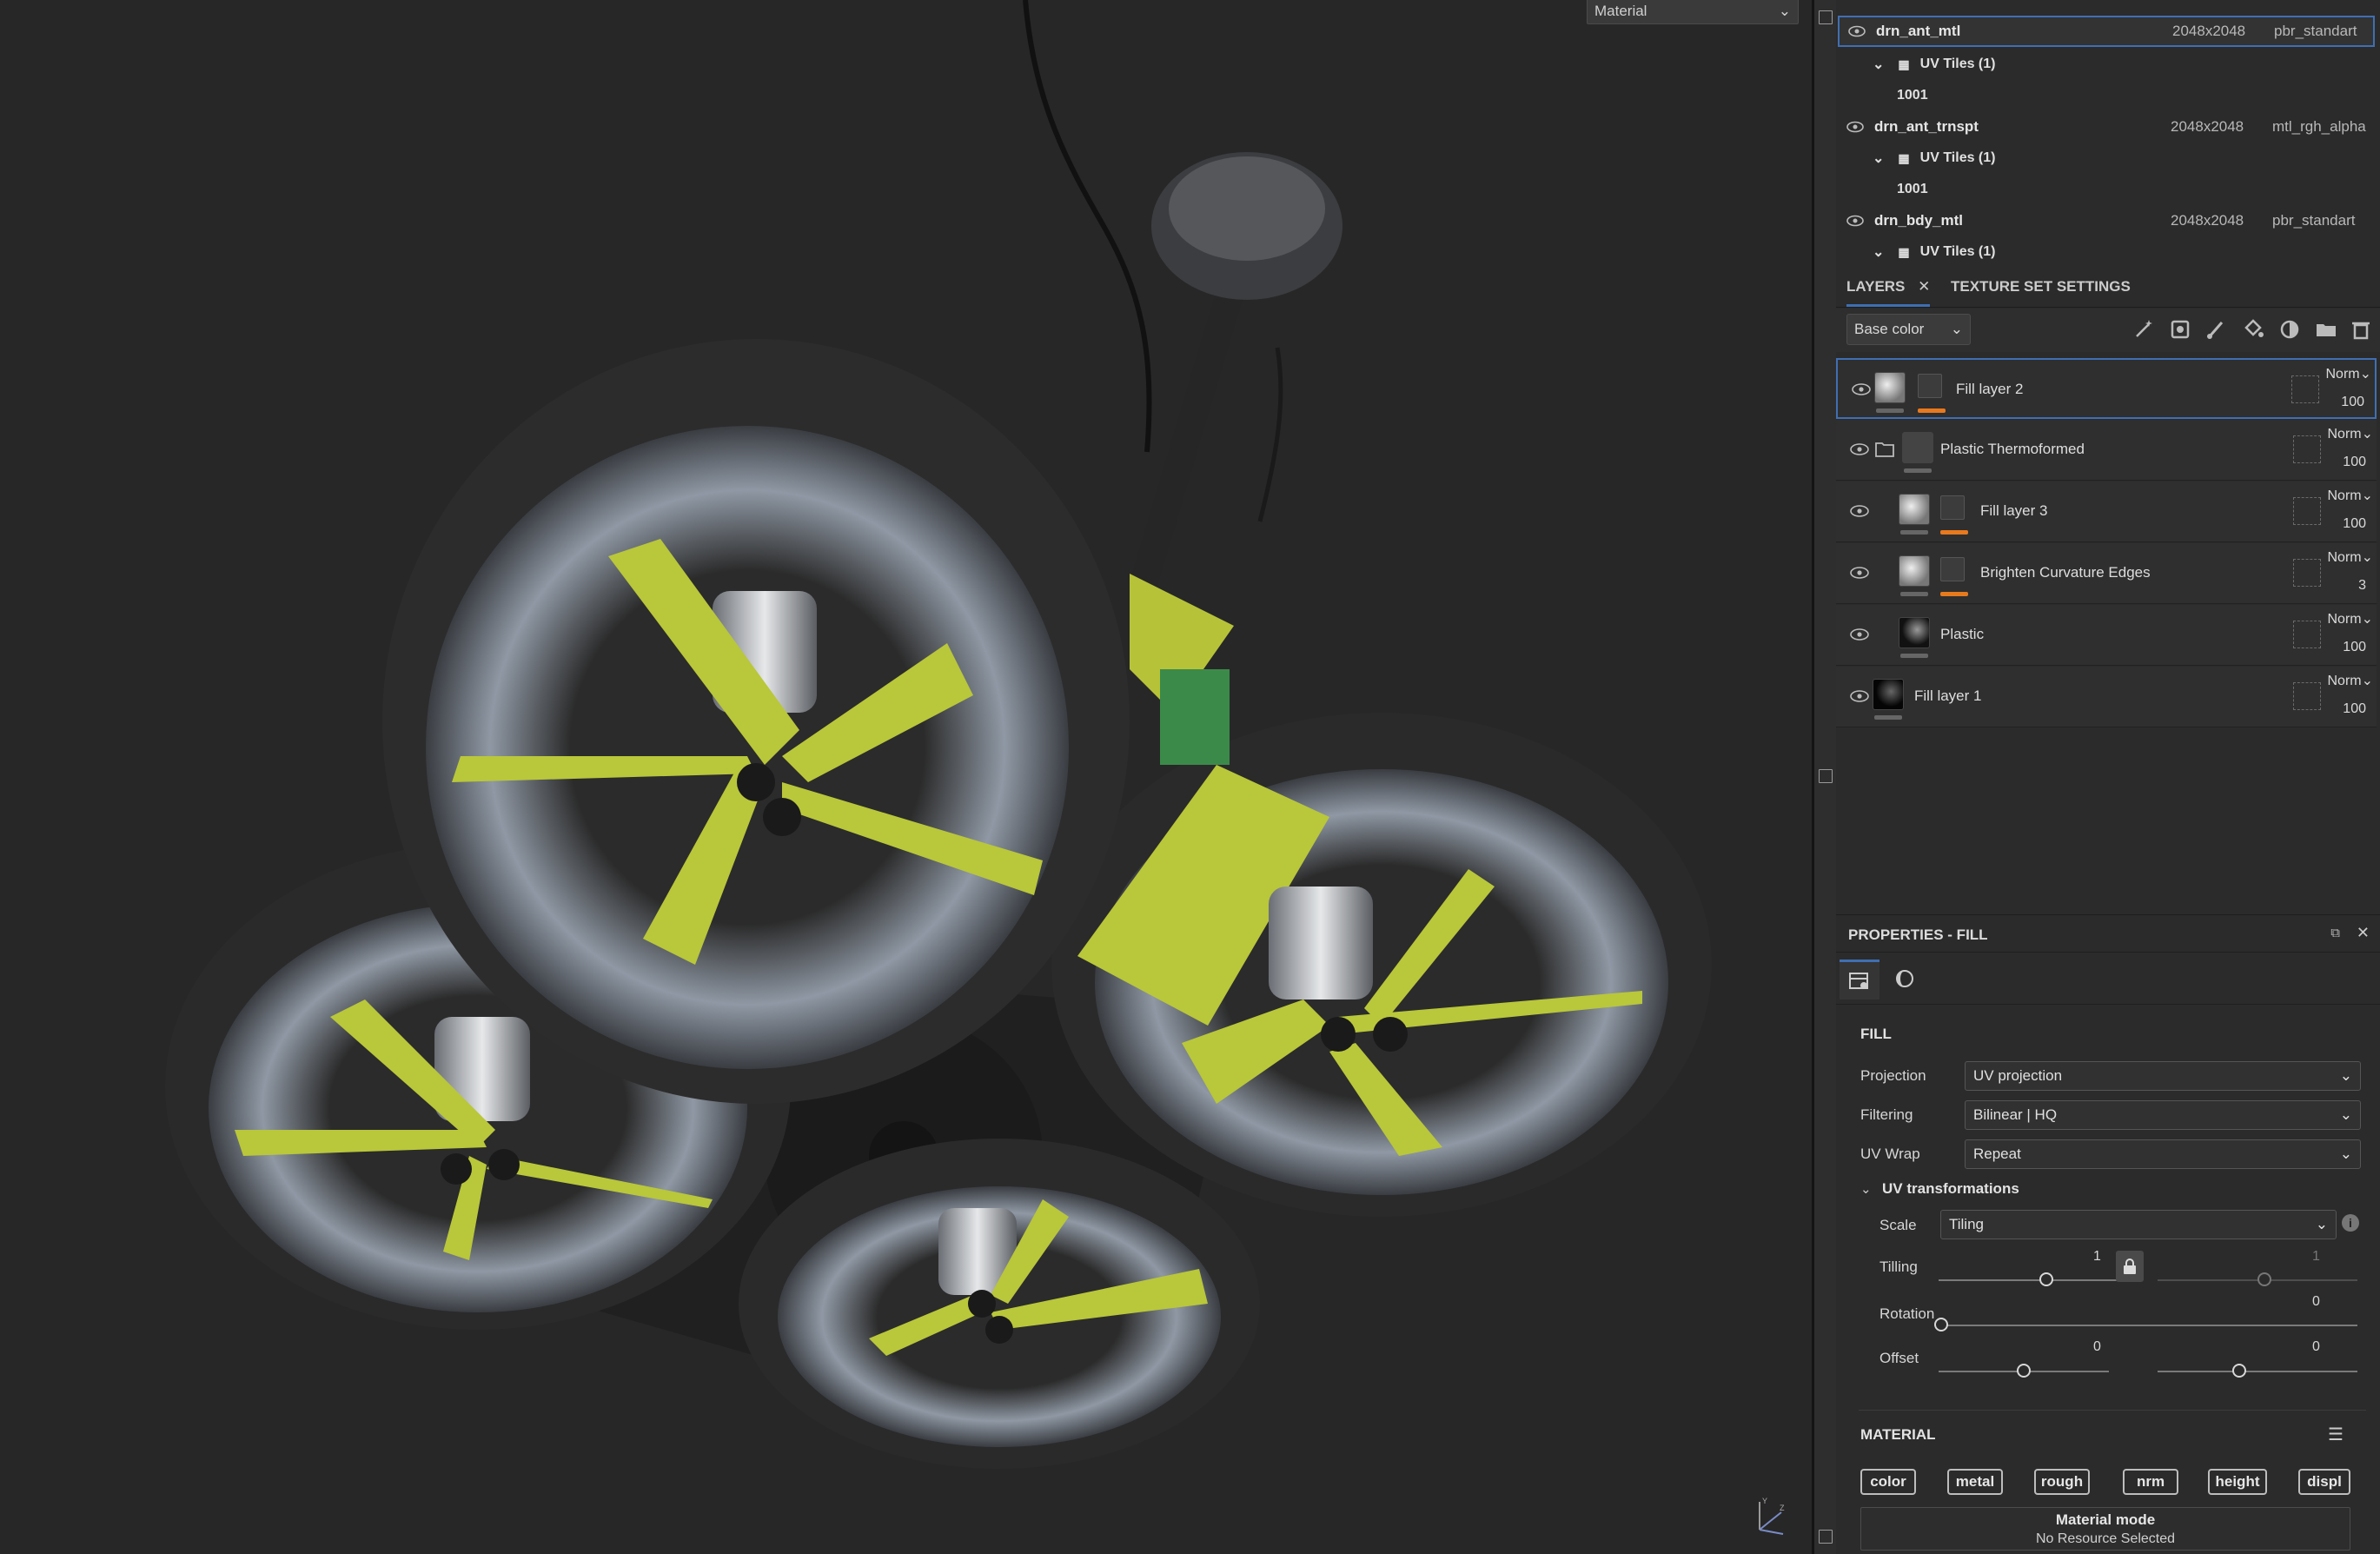  I want to click on uvwrap-select: Repeat ⌄, so click(2163, 1154).